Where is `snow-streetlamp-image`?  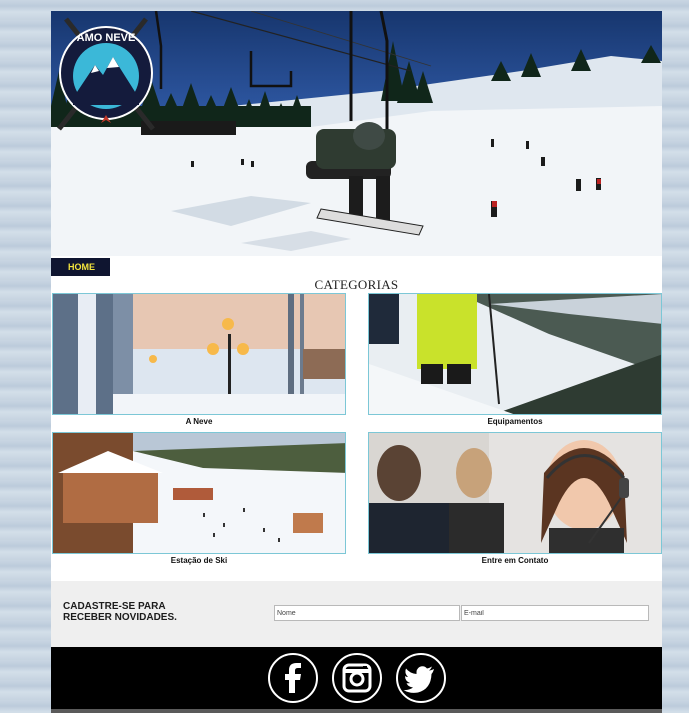
snow-streetlamp-image is located at coordinates (199, 354).